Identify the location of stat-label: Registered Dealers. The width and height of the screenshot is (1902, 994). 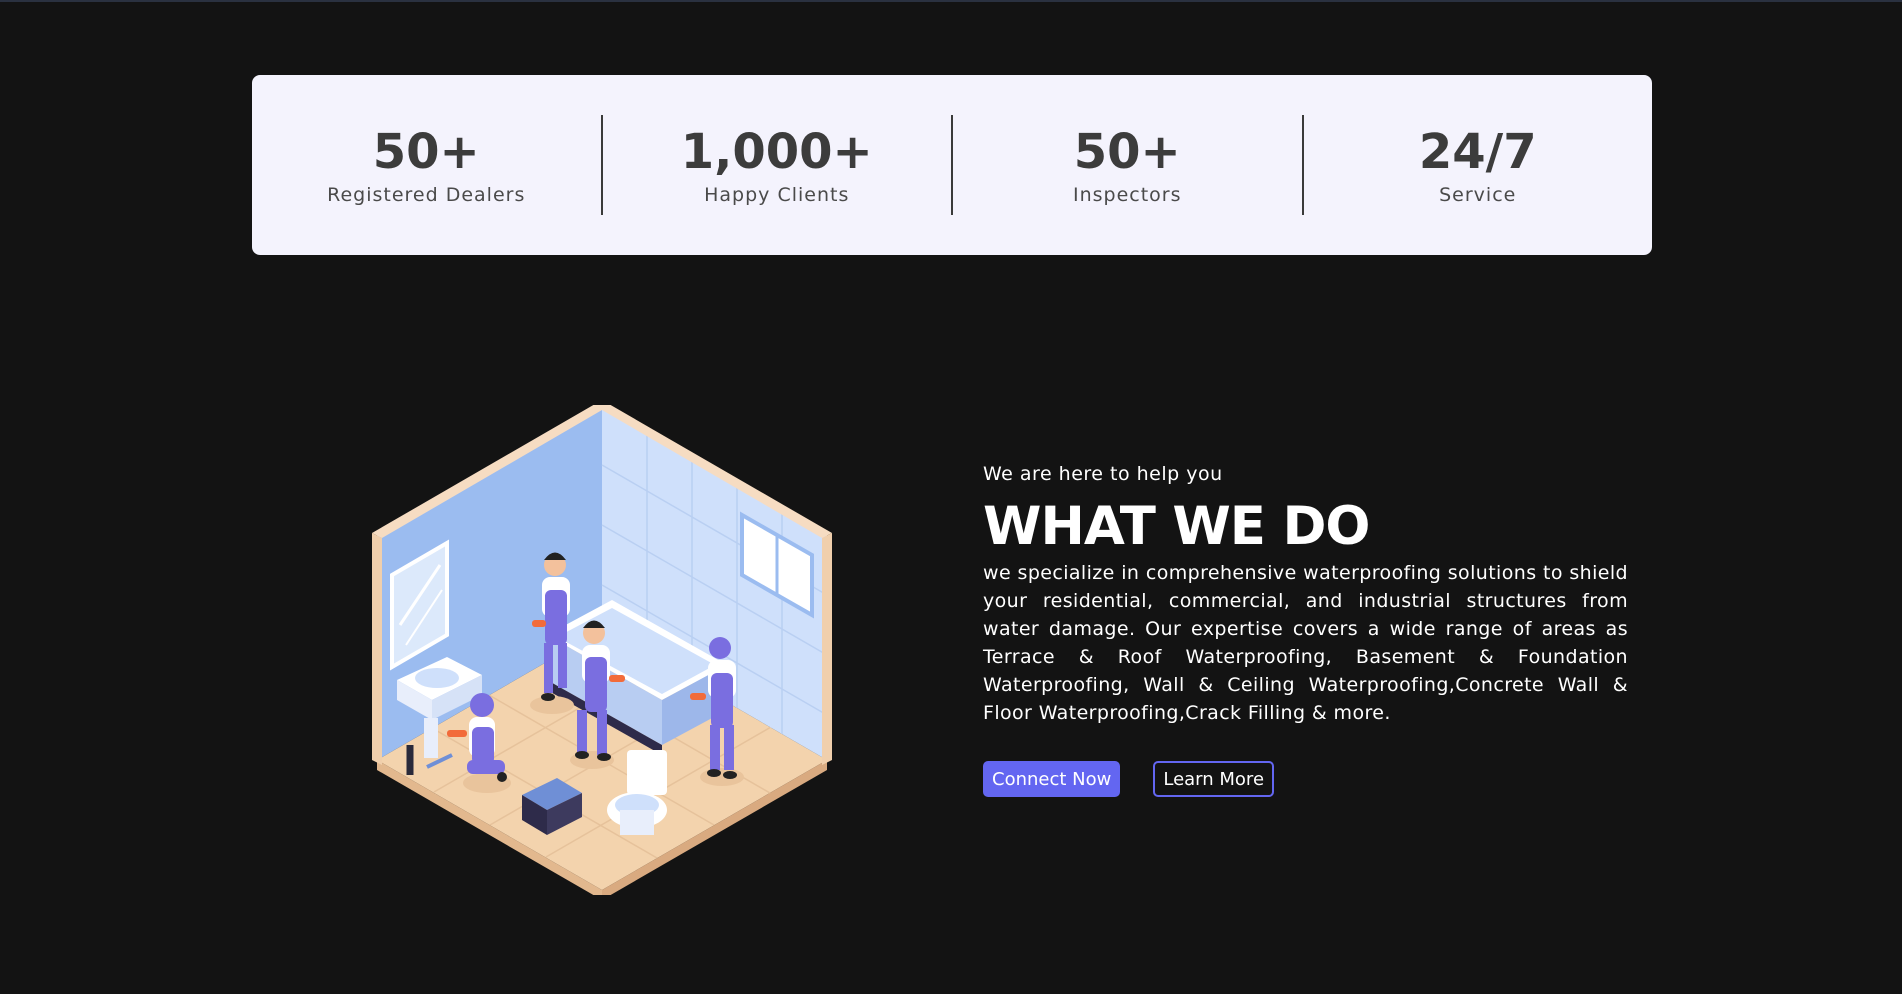
(426, 195).